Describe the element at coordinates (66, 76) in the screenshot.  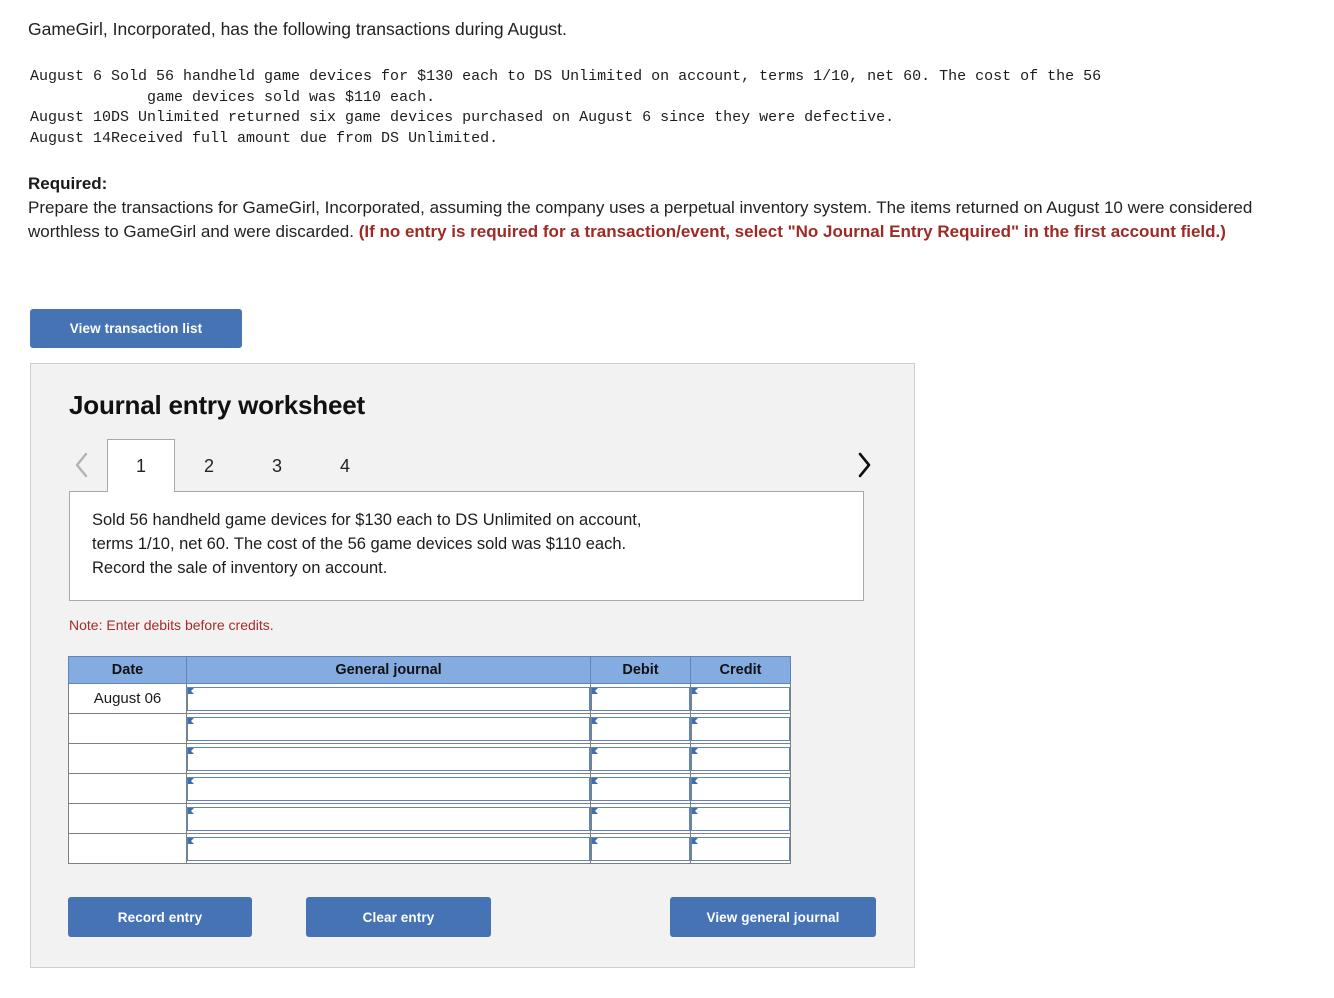
I see `transaction-date: August 6` at that location.